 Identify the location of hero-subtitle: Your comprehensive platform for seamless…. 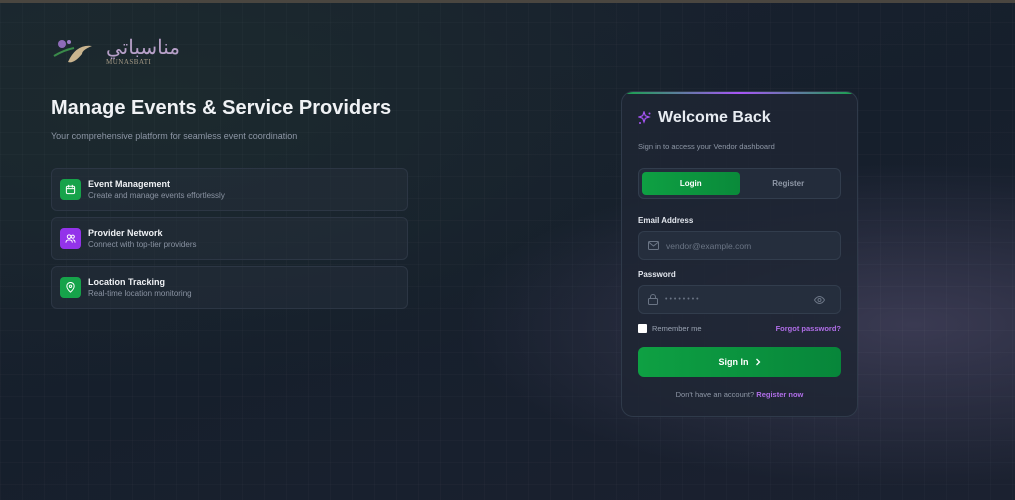
(174, 136).